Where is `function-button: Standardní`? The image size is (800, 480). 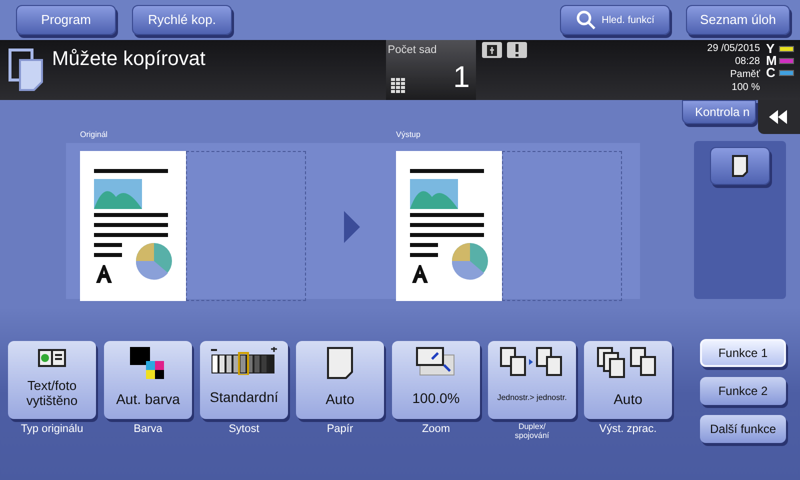
function-button: Standardní is located at coordinates (244, 380).